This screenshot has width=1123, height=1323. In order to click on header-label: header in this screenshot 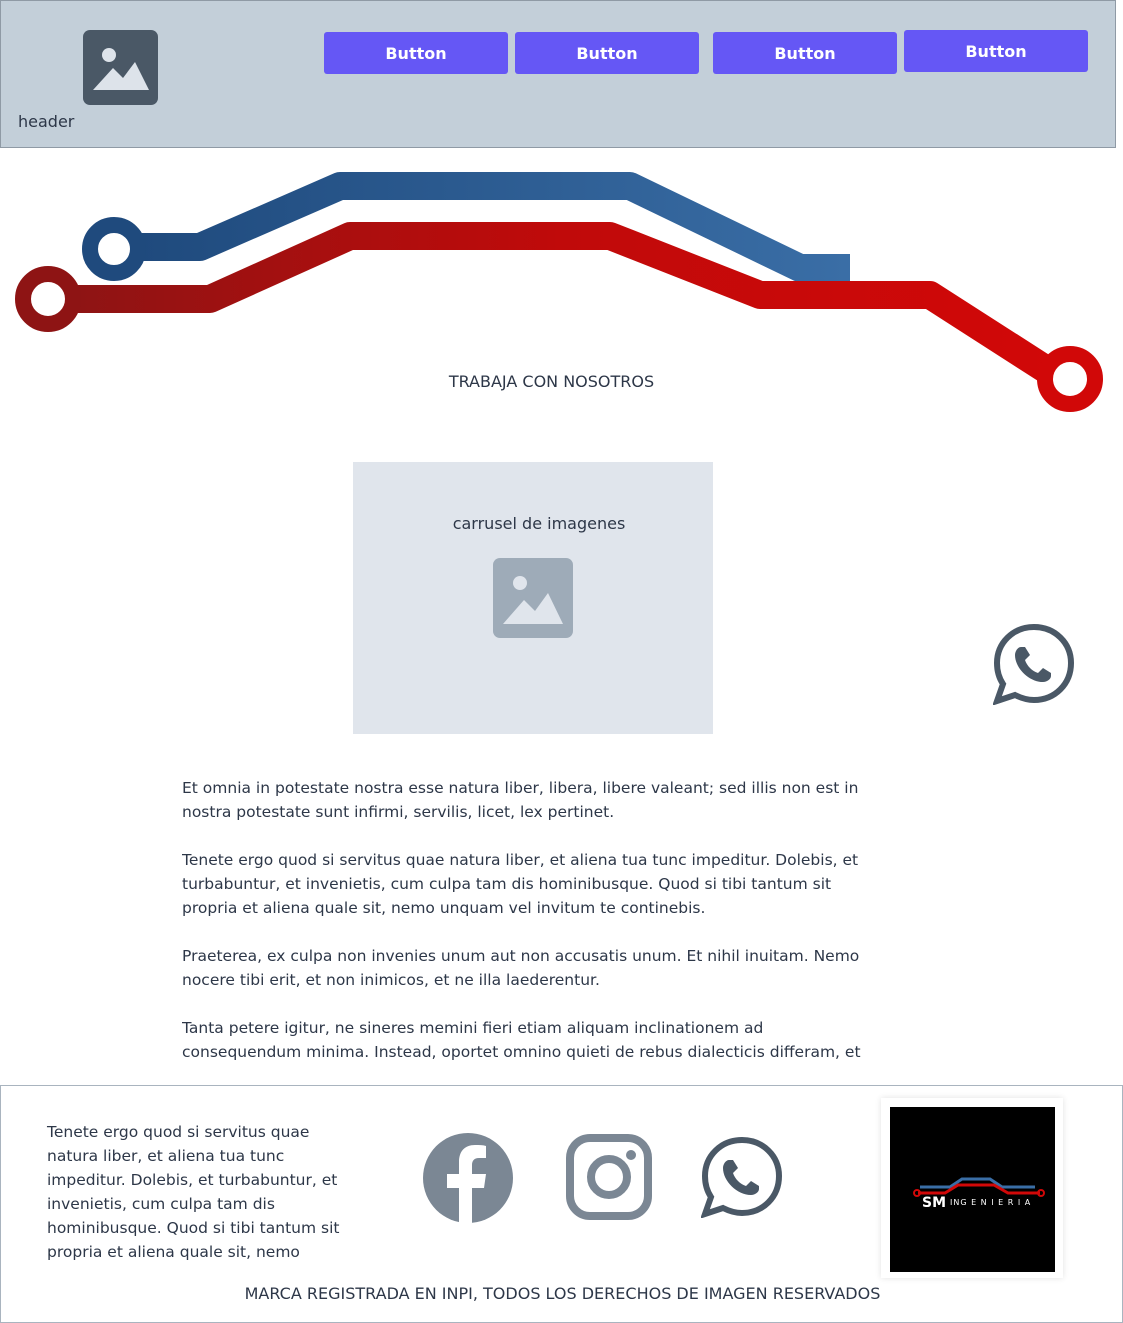, I will do `click(46, 121)`.